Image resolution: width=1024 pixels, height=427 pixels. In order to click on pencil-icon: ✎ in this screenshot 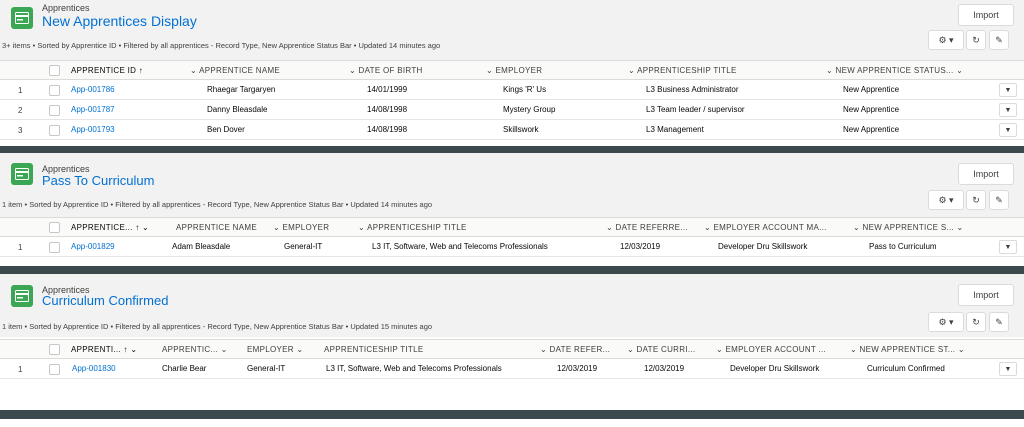, I will do `click(999, 321)`.